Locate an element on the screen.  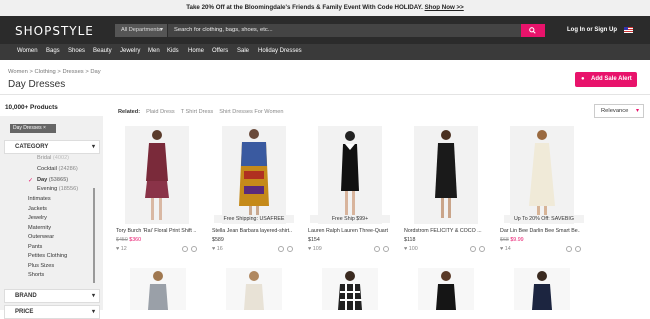
promo-link: Shop Now >> is located at coordinates (444, 7).